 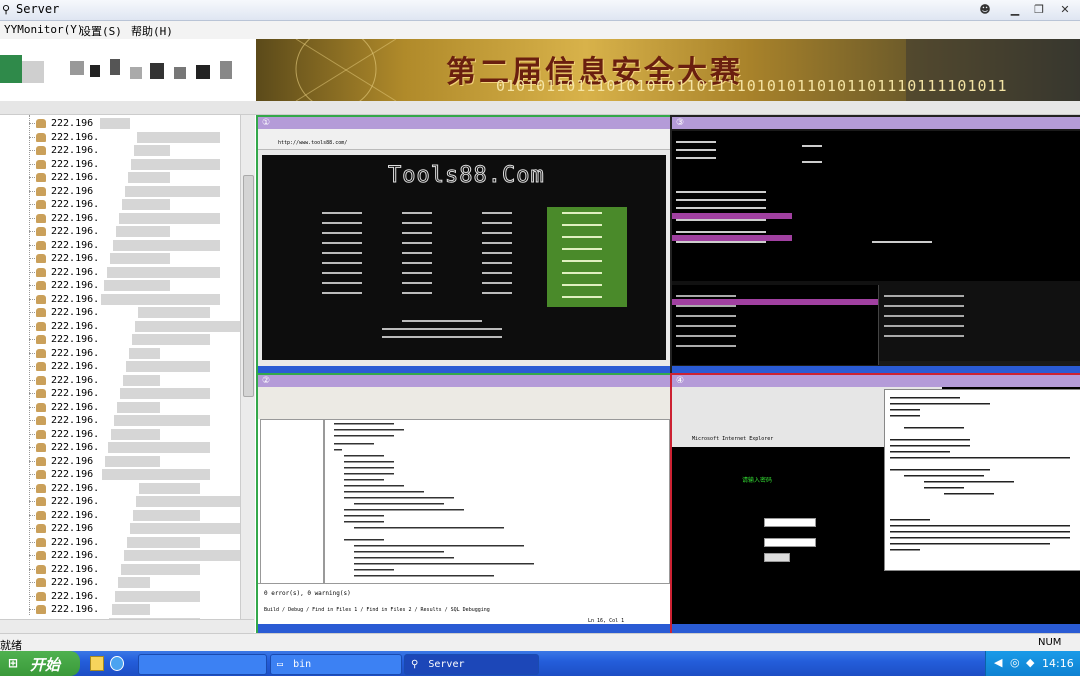 I want to click on minimize-button: ▁, so click(x=1015, y=10).